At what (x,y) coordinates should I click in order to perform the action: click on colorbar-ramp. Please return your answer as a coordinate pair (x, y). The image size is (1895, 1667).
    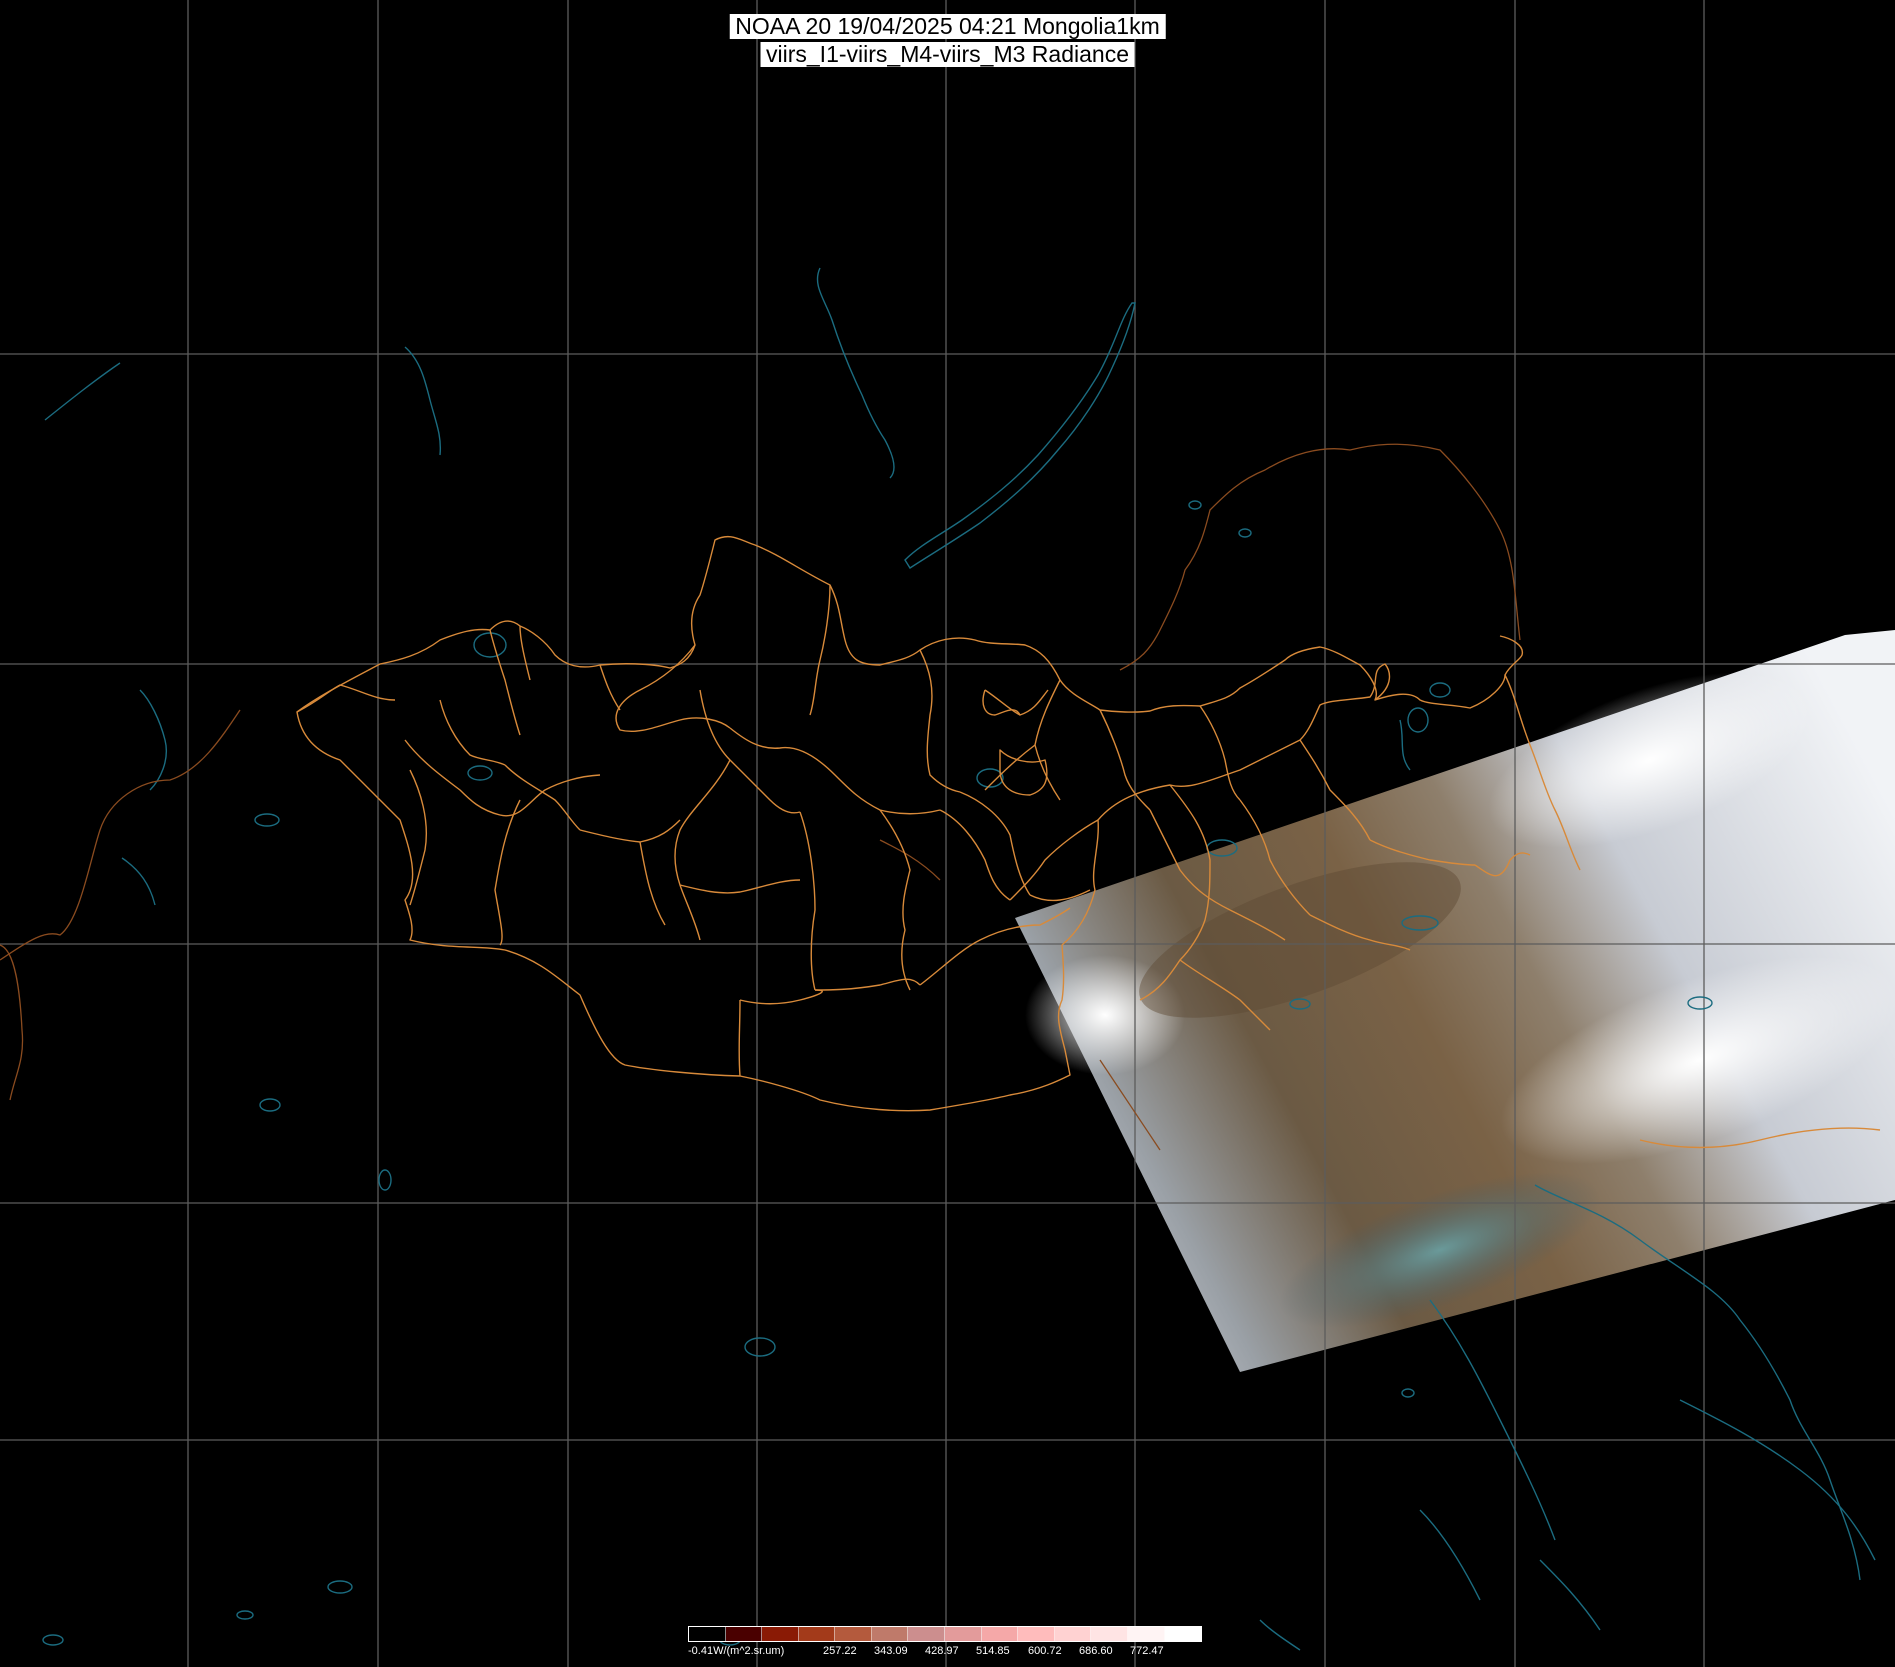
    Looking at the image, I should click on (945, 1634).